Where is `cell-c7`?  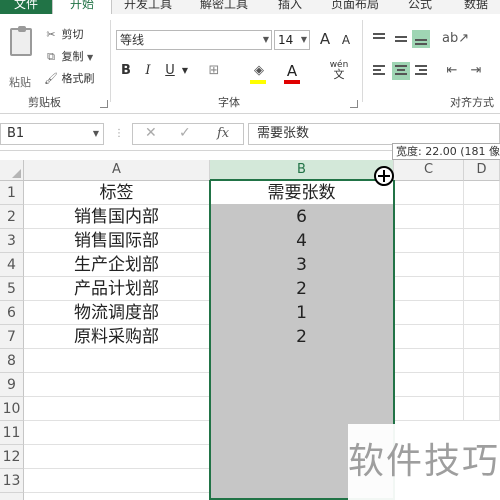
cell-c7 is located at coordinates (429, 337).